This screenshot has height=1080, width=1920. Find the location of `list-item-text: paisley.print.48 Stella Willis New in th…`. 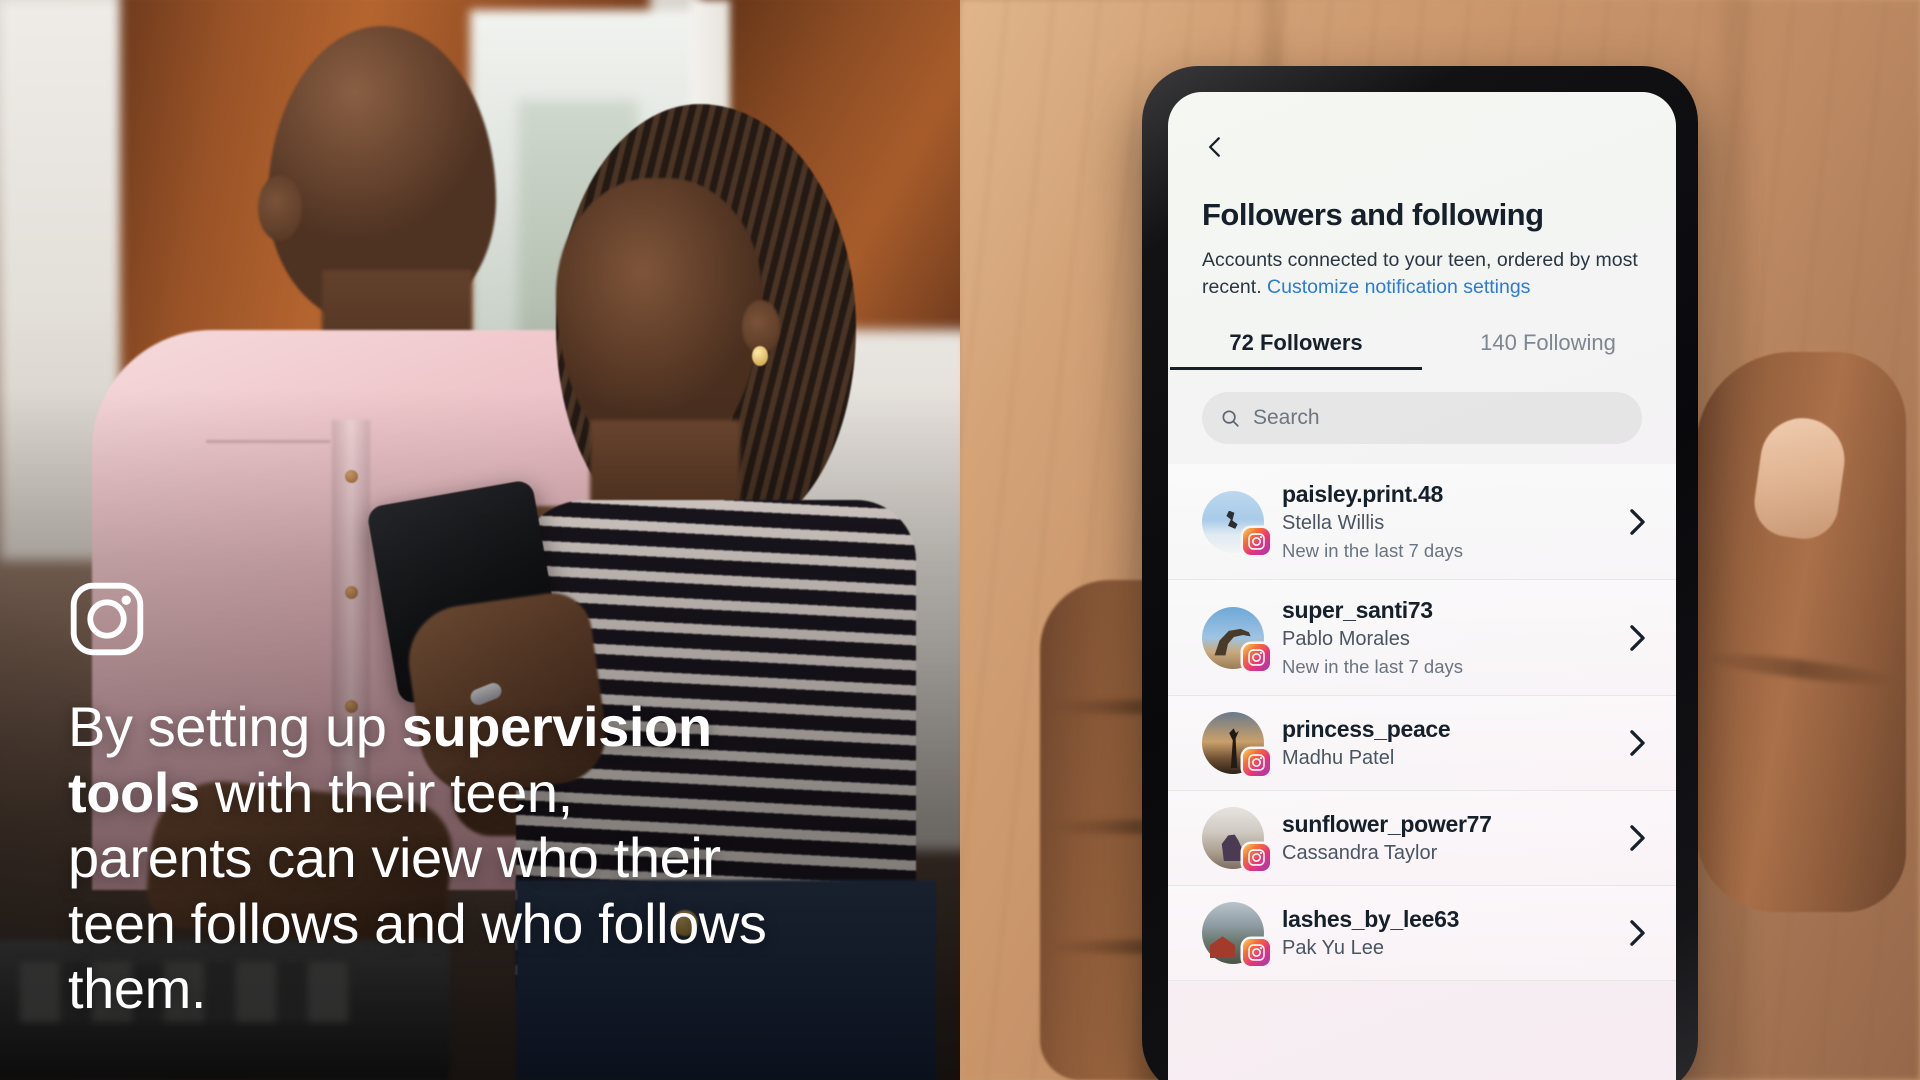

list-item-text: paisley.print.48 Stella Willis New in th… is located at coordinates (1446, 521).